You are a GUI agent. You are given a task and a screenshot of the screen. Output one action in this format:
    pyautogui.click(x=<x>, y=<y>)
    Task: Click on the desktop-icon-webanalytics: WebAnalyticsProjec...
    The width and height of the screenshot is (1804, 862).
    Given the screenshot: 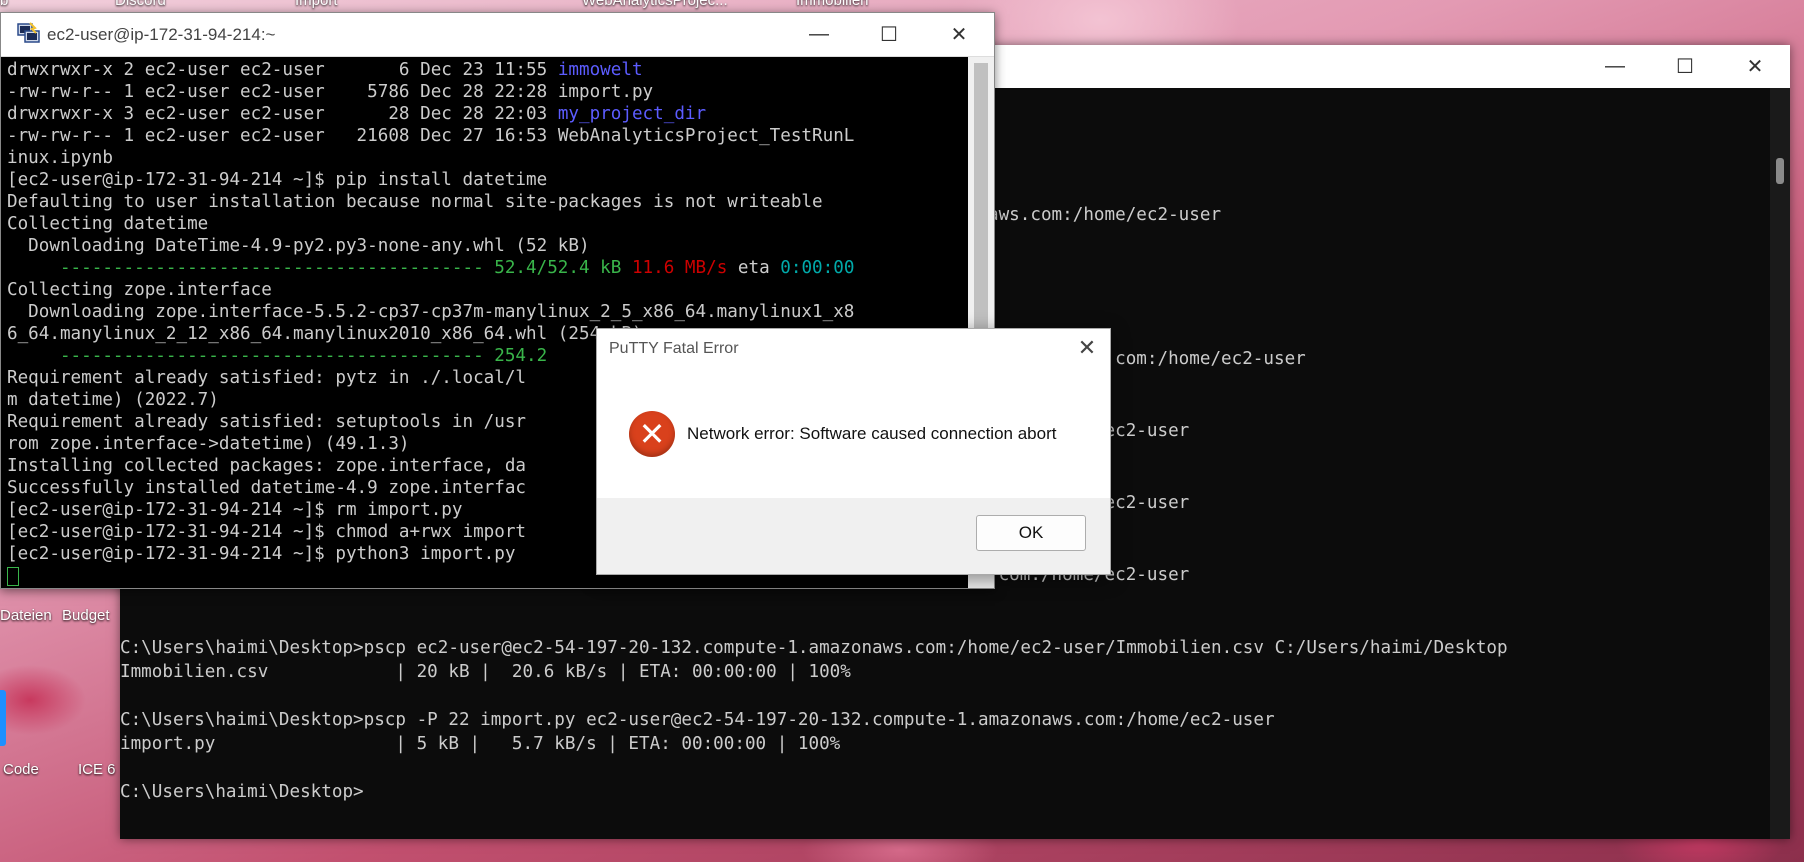 What is the action you would take?
    pyautogui.click(x=655, y=4)
    